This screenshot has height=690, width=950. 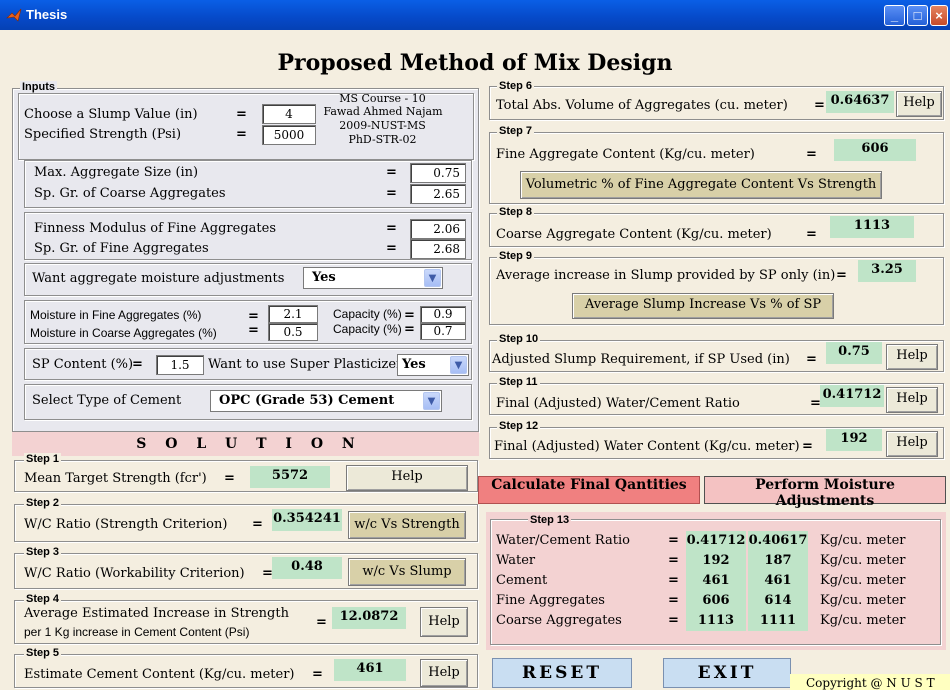 I want to click on spgr-coarse-input: 2.65, so click(x=438, y=194).